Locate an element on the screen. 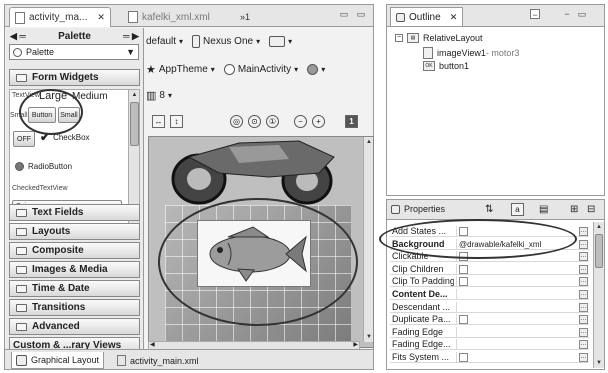  toggle-button-widget: OFF is located at coordinates (24, 139).